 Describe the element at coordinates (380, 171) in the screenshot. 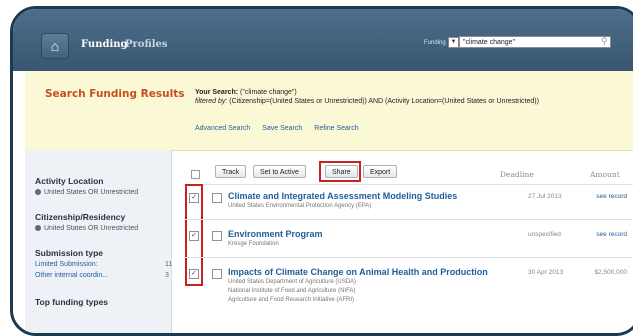

I see `export-button: Export` at that location.